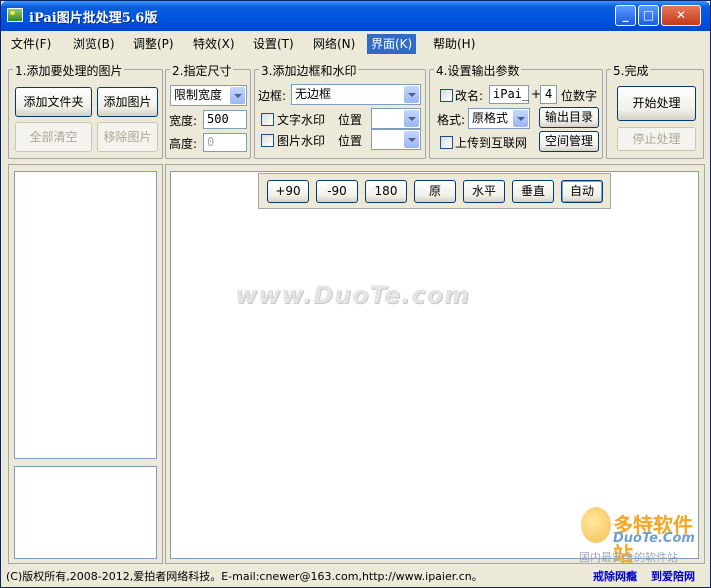 The image size is (711, 588). What do you see at coordinates (202, 70) in the screenshot?
I see `group-size-title: 2.指定尺寸` at bounding box center [202, 70].